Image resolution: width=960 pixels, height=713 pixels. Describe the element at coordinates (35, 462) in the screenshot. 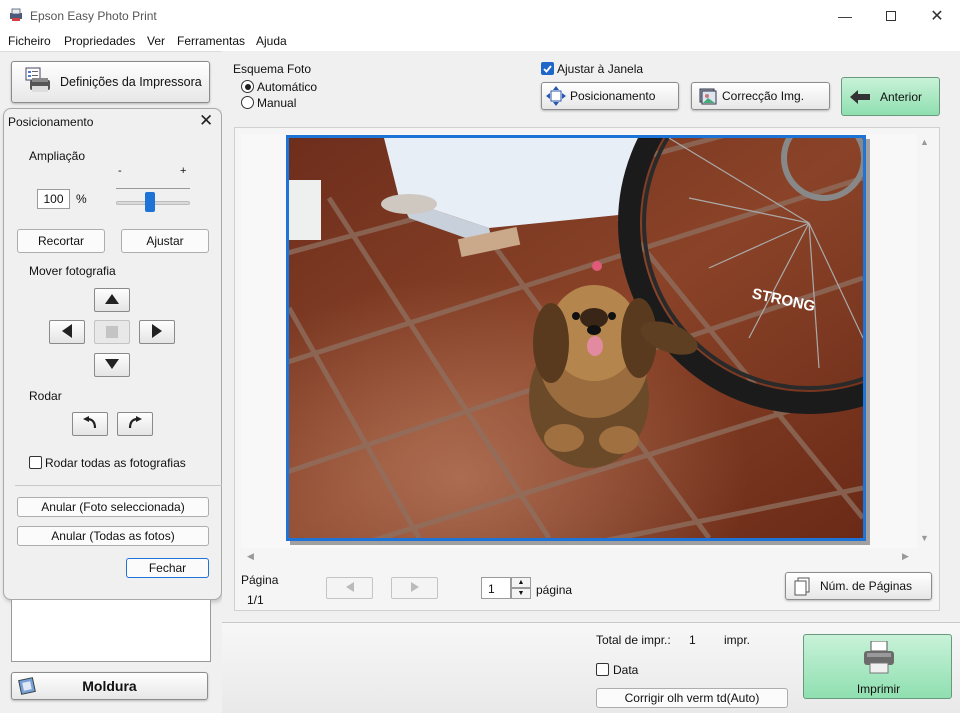

I see `rotate-all-checkbox` at that location.